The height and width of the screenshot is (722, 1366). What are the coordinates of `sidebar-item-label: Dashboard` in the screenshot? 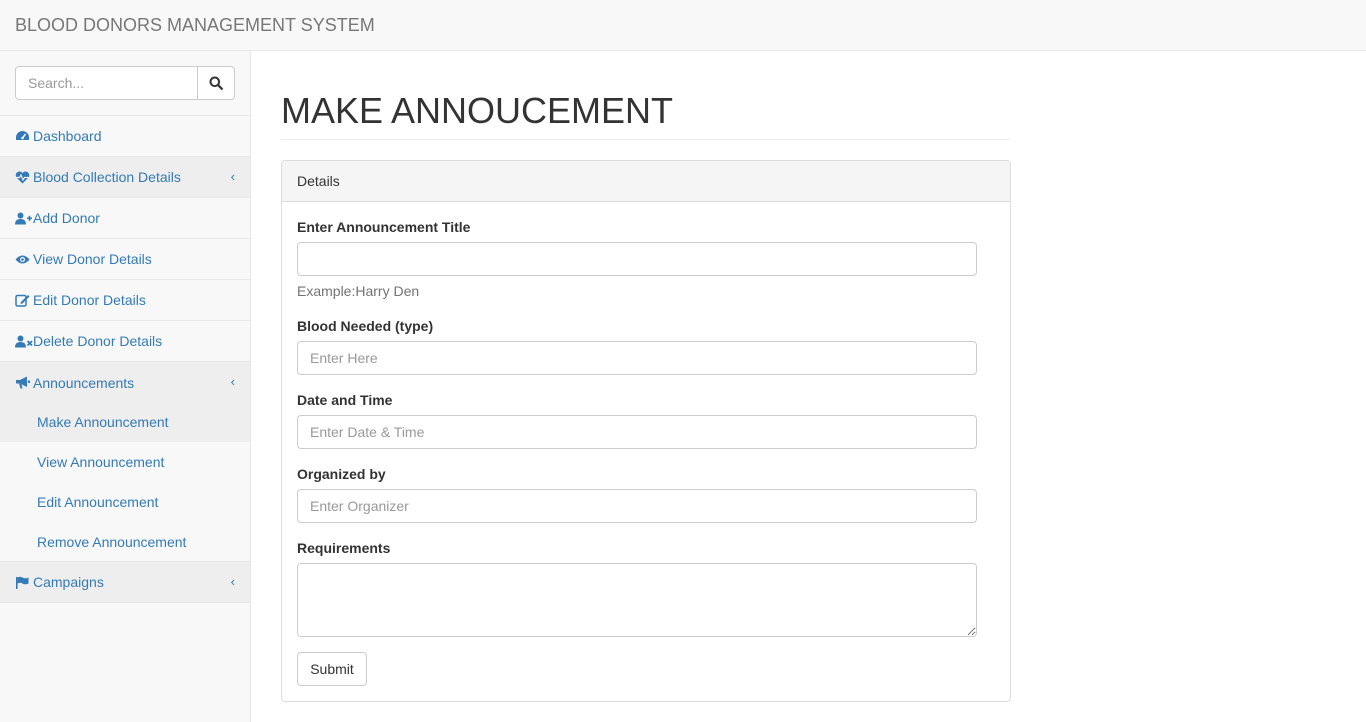 It's located at (67, 136).